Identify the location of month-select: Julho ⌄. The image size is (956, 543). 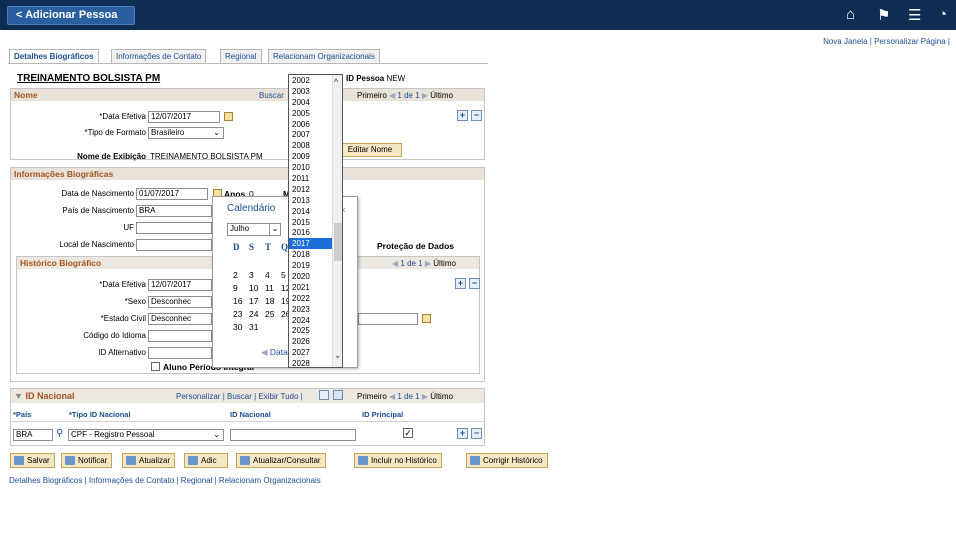
(254, 229).